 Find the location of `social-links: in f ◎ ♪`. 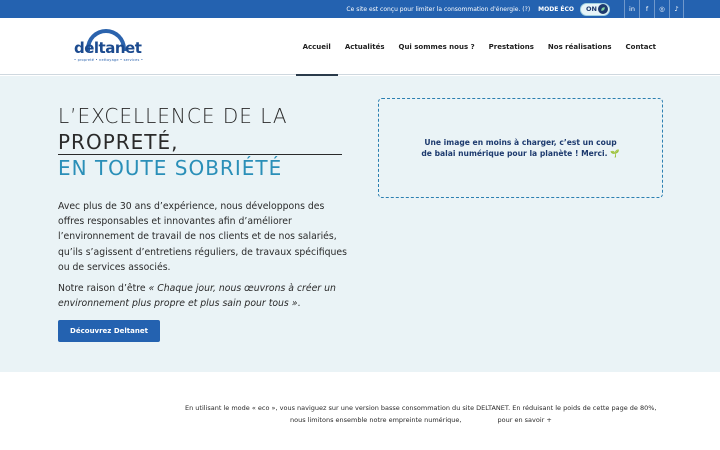

social-links: in f ◎ ♪ is located at coordinates (654, 9).